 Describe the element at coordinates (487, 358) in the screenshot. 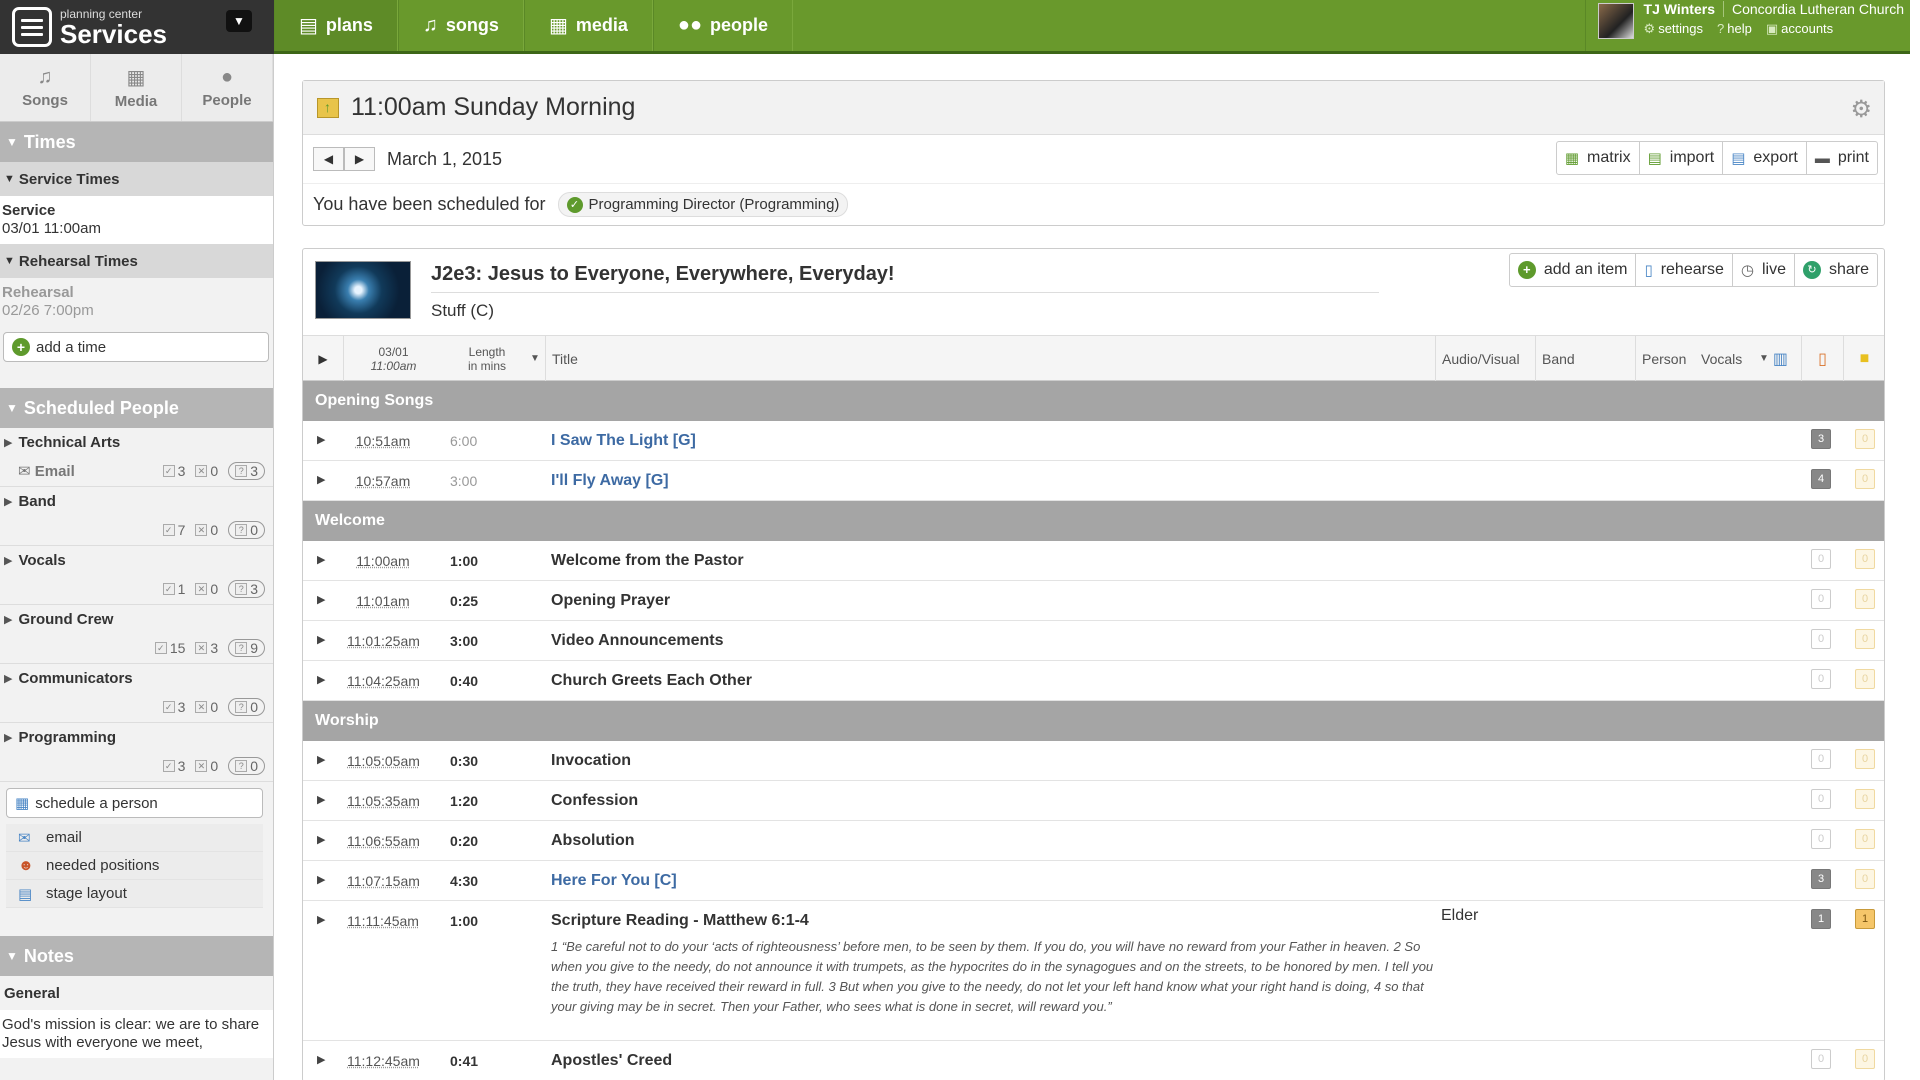

I see `column-length: Length in mins` at that location.